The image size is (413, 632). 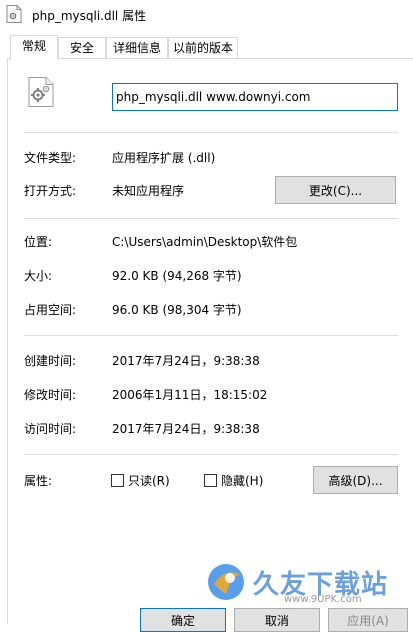 What do you see at coordinates (242, 481) in the screenshot?
I see `hidden-label: 隐藏(H)` at bounding box center [242, 481].